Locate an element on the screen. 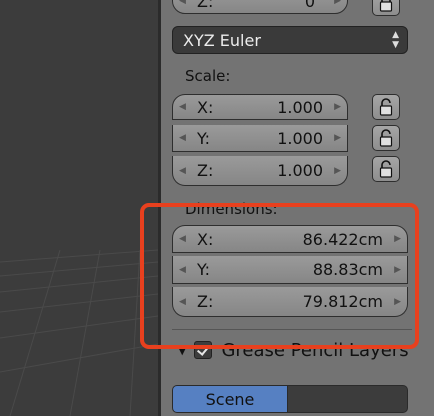  rotation-mode-dropdown: XYZ Euler ▲ ▼ is located at coordinates (290, 40).